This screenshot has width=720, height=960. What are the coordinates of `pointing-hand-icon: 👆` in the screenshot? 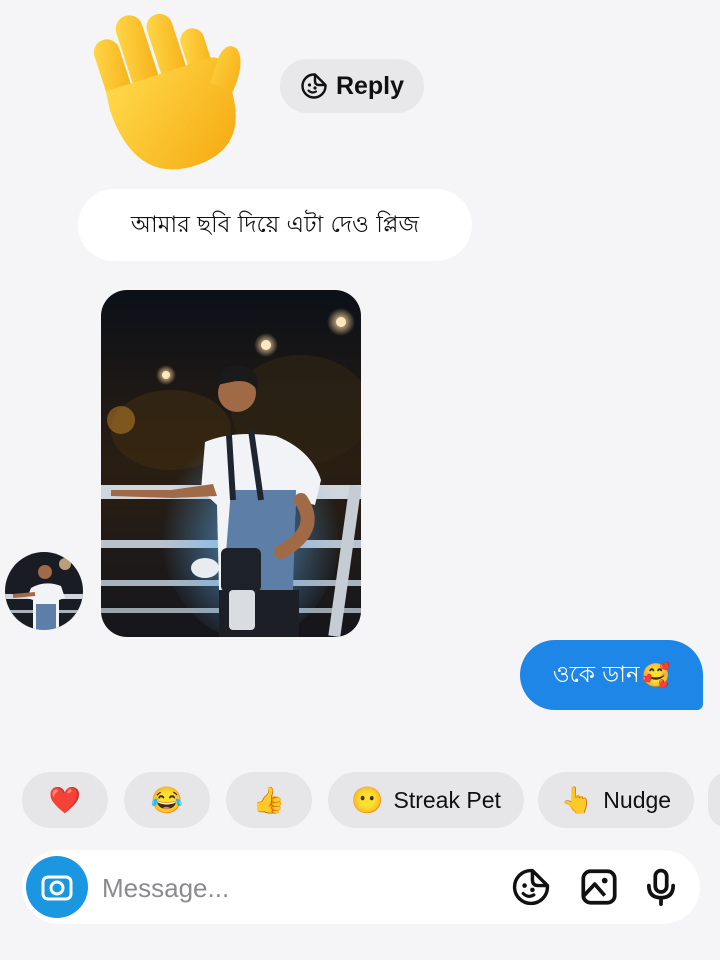 It's located at (577, 800).